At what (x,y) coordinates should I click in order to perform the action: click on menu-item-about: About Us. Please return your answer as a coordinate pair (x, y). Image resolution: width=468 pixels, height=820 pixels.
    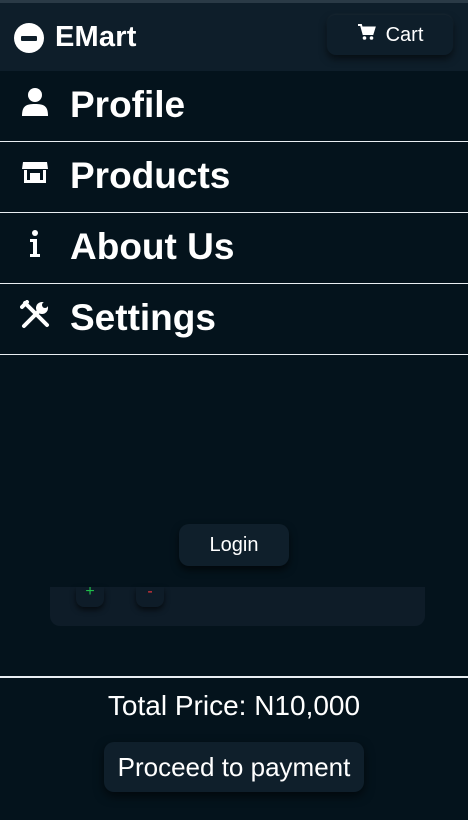
    Looking at the image, I should click on (234, 248).